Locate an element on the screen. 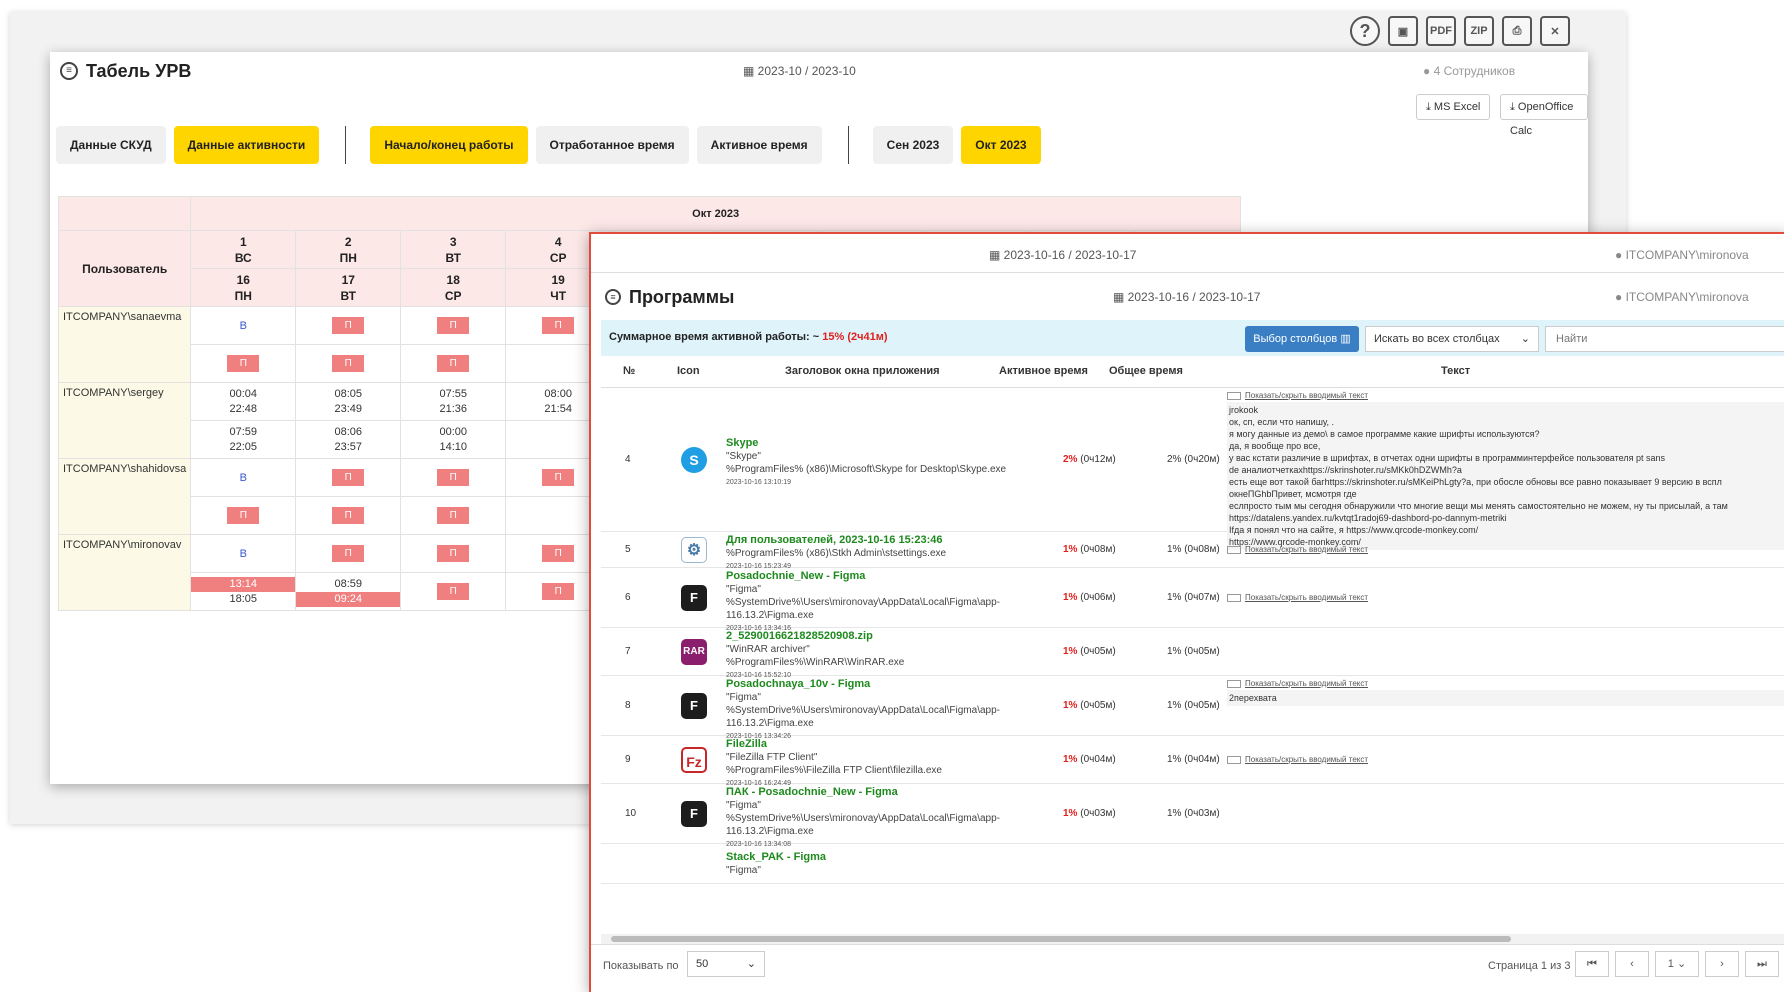 The height and width of the screenshot is (992, 1784). scroll-thumb is located at coordinates (1061, 939).